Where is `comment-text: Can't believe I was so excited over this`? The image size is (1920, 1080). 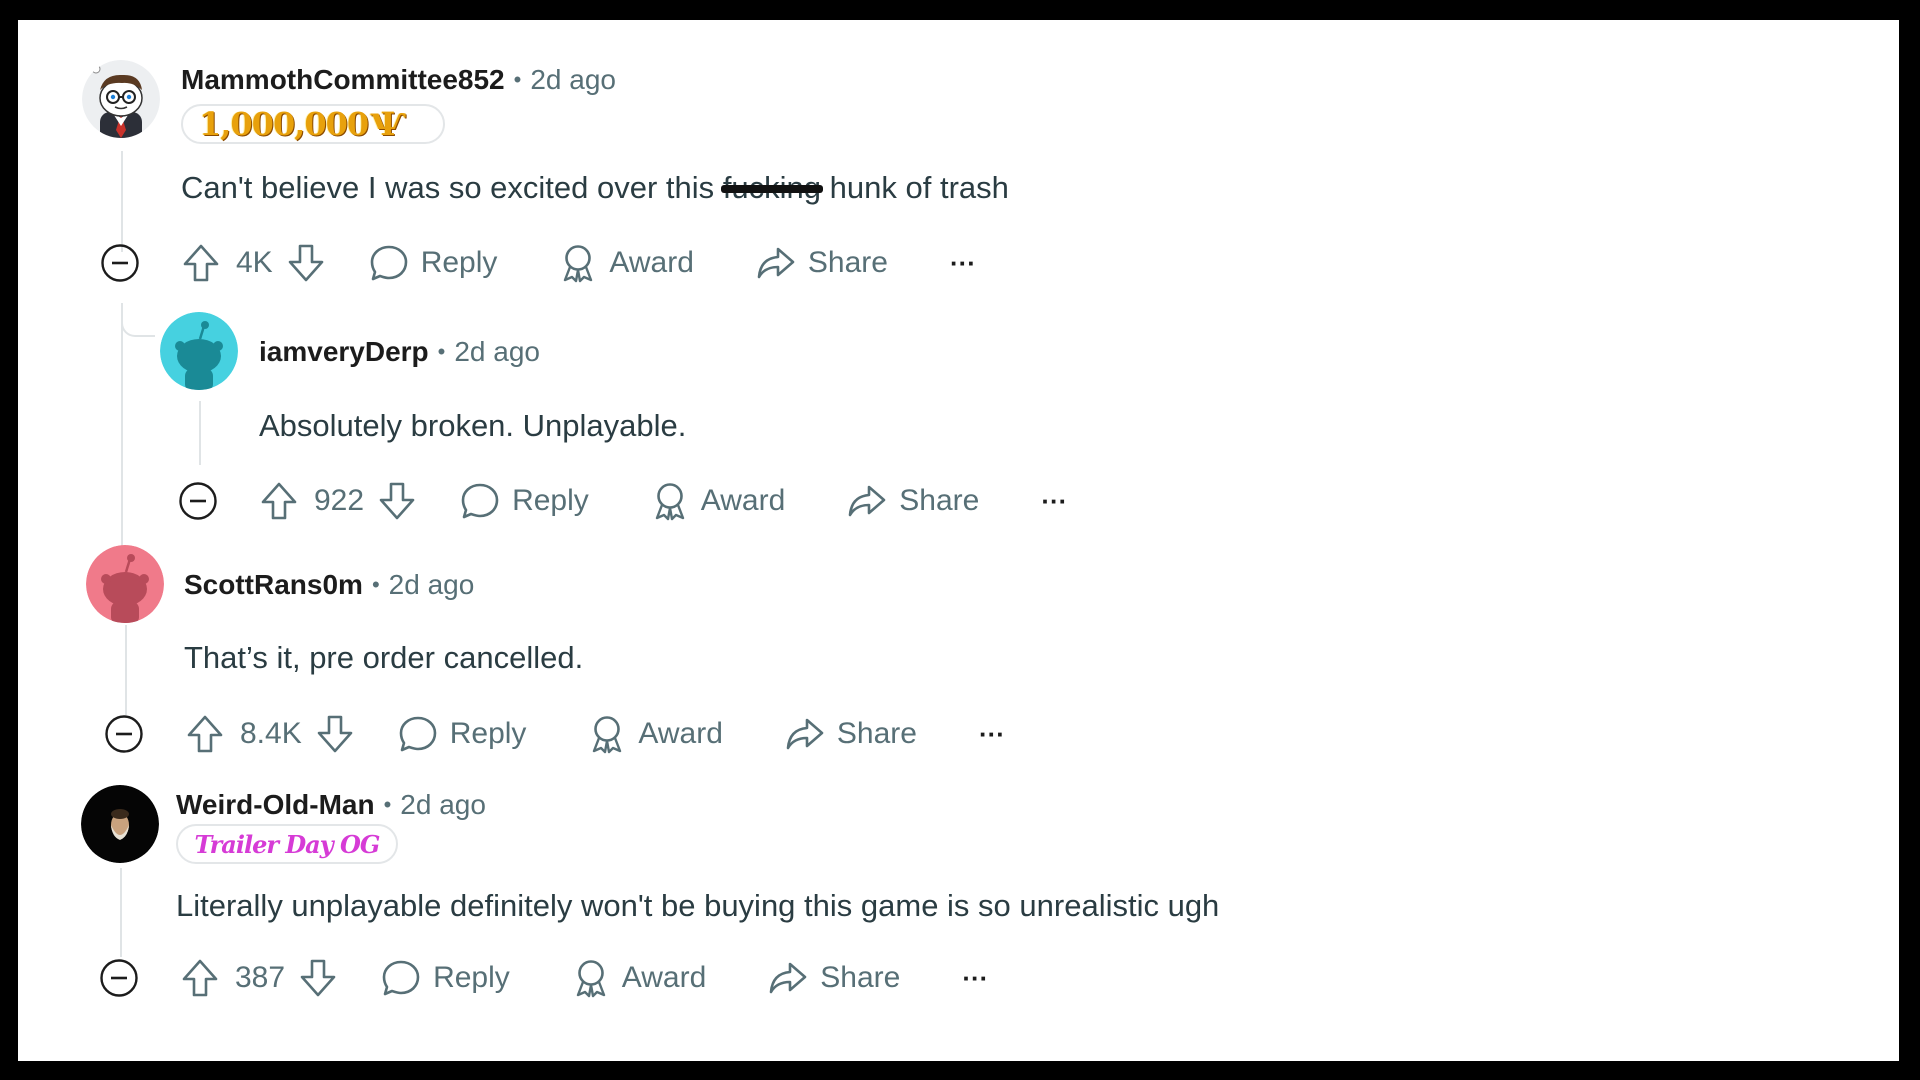 comment-text: Can't believe I was so excited over this is located at coordinates (448, 187).